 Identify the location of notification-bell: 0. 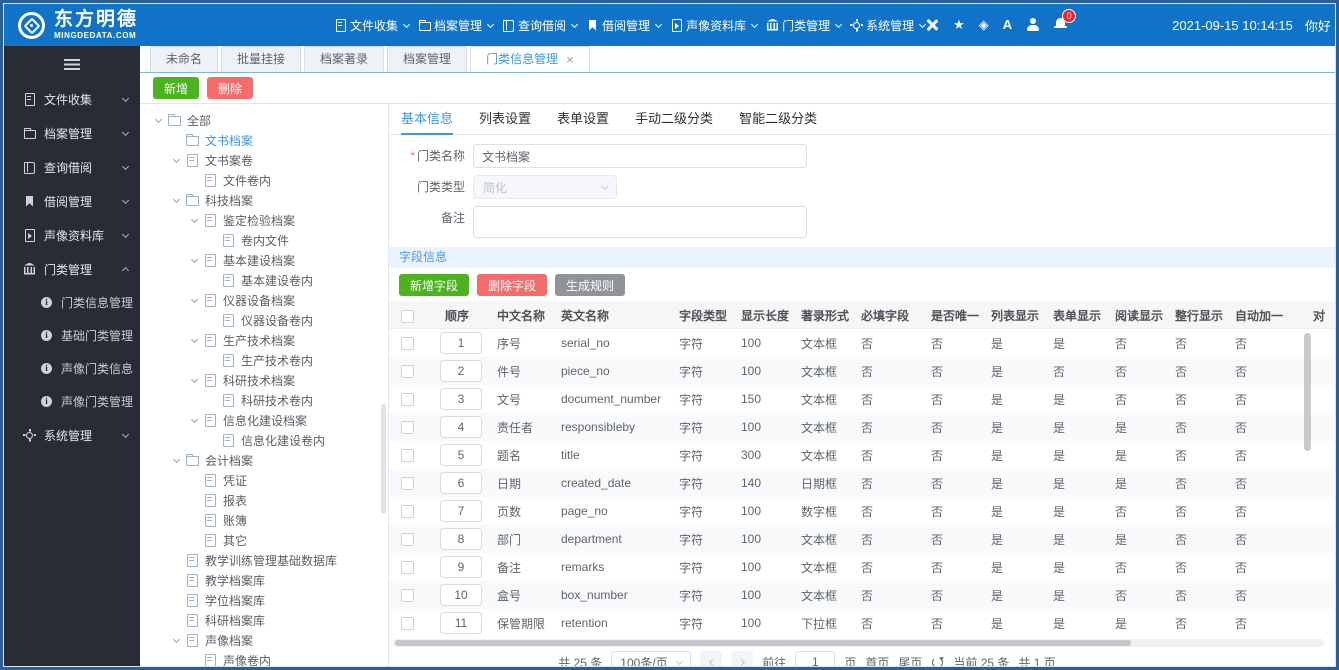
(1065, 21).